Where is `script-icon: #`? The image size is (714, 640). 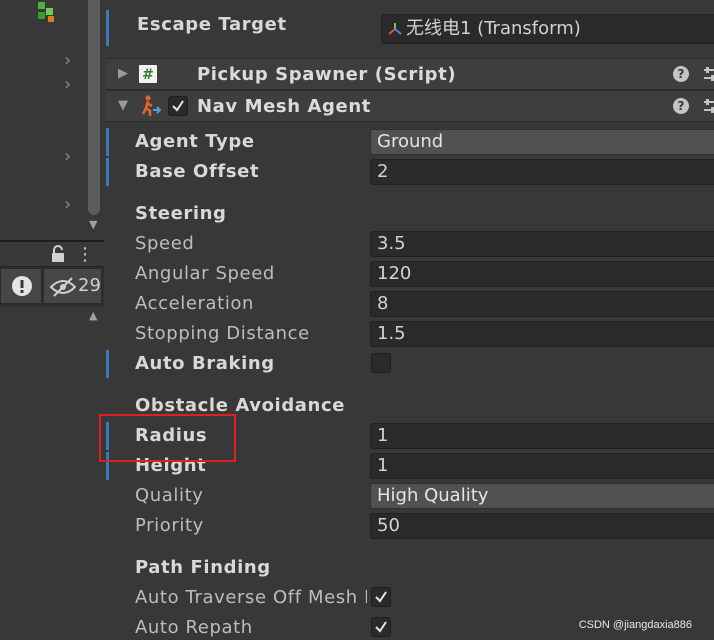
script-icon: # is located at coordinates (148, 74).